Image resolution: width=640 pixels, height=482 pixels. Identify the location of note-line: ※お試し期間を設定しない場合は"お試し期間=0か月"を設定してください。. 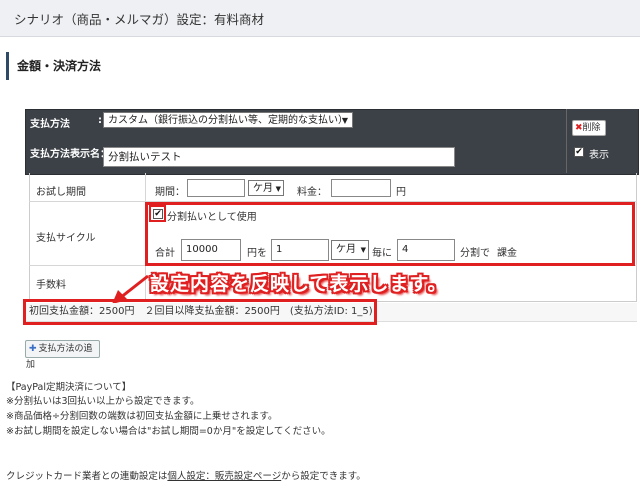
(168, 431).